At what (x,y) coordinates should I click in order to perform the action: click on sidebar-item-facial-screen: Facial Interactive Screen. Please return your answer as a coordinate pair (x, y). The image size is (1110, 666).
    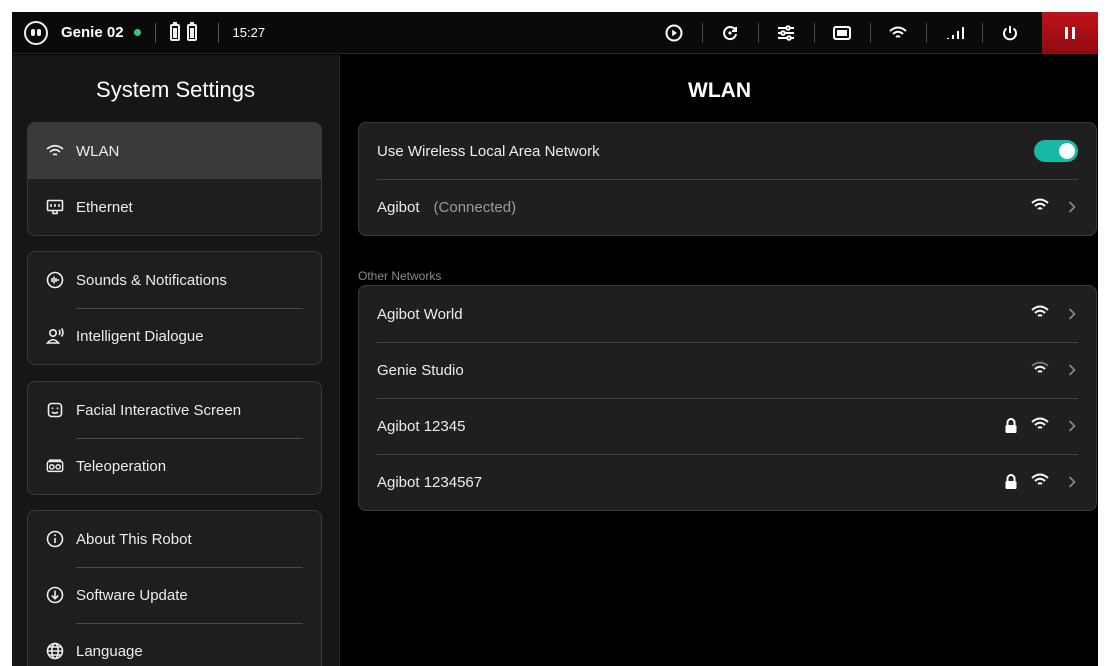
    Looking at the image, I should click on (174, 410).